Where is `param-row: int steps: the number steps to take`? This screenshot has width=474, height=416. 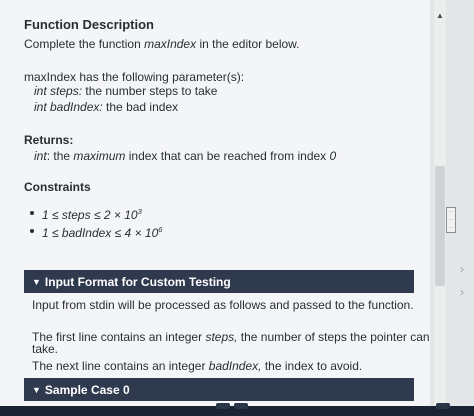 param-row: int steps: the number steps to take is located at coordinates (125, 91).